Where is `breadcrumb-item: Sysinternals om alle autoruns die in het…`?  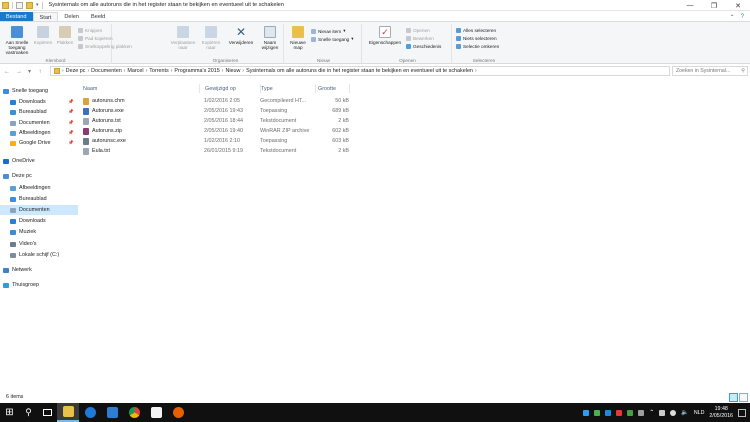 breadcrumb-item: Sysinternals om alle autoruns die in het… is located at coordinates (359, 71).